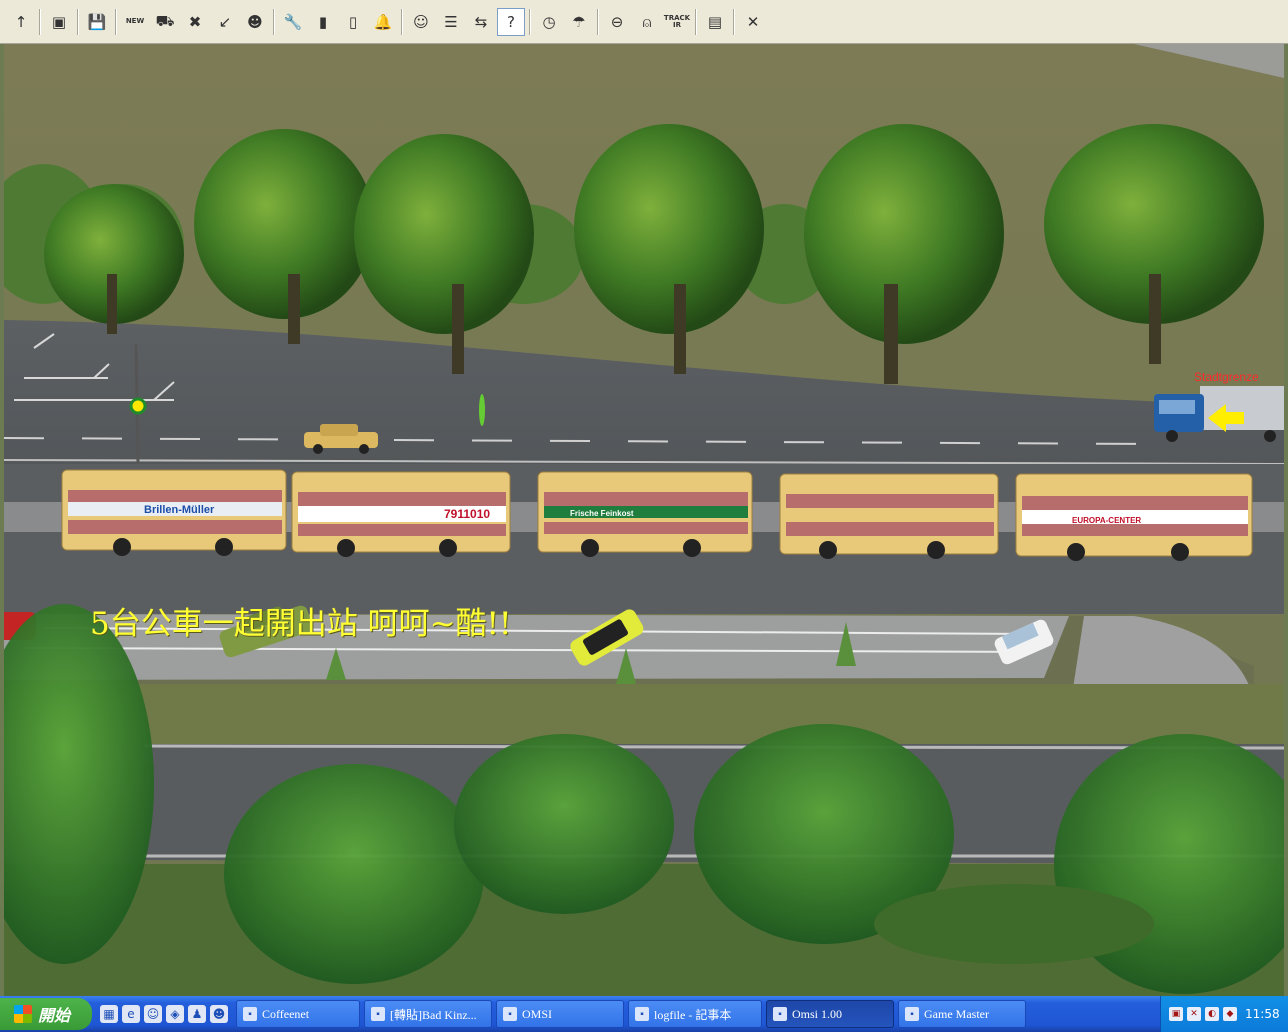  I want to click on start-label: 開始, so click(54, 1015).